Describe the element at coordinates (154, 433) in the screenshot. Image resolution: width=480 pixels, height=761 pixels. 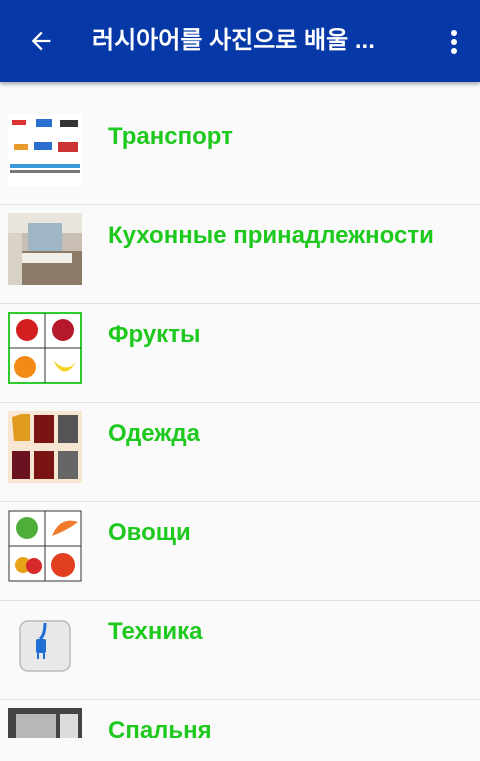
I see `list-item-label: Одежда` at that location.